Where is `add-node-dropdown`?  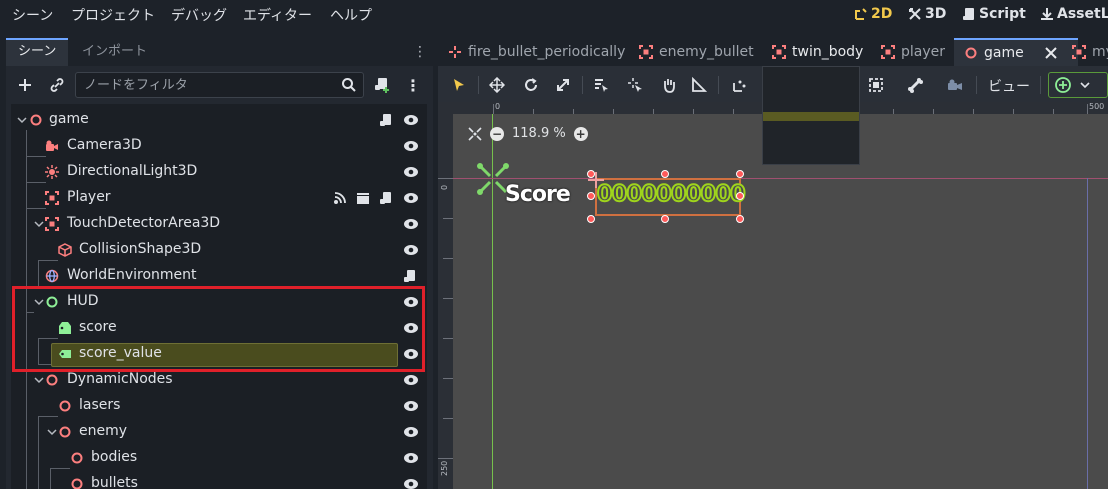
add-node-dropdown is located at coordinates (1078, 85).